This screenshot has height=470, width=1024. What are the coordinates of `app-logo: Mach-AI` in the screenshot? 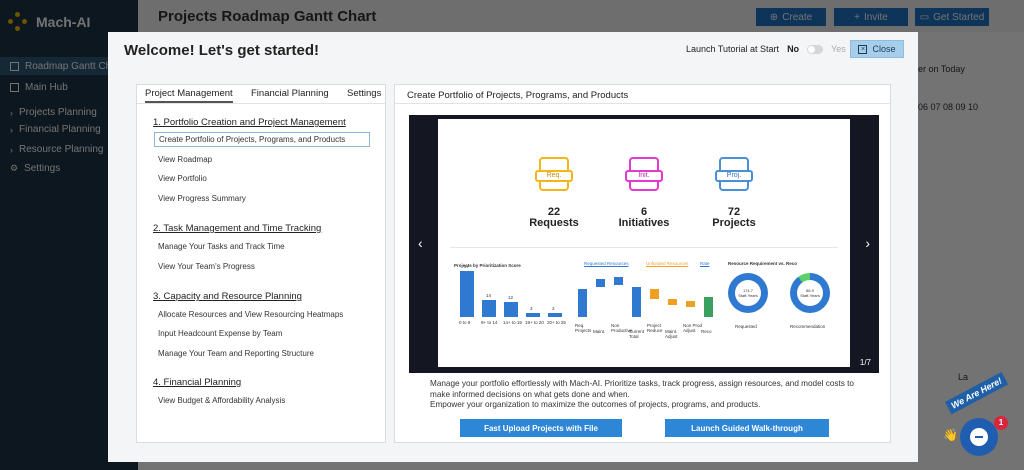 It's located at (49, 22).